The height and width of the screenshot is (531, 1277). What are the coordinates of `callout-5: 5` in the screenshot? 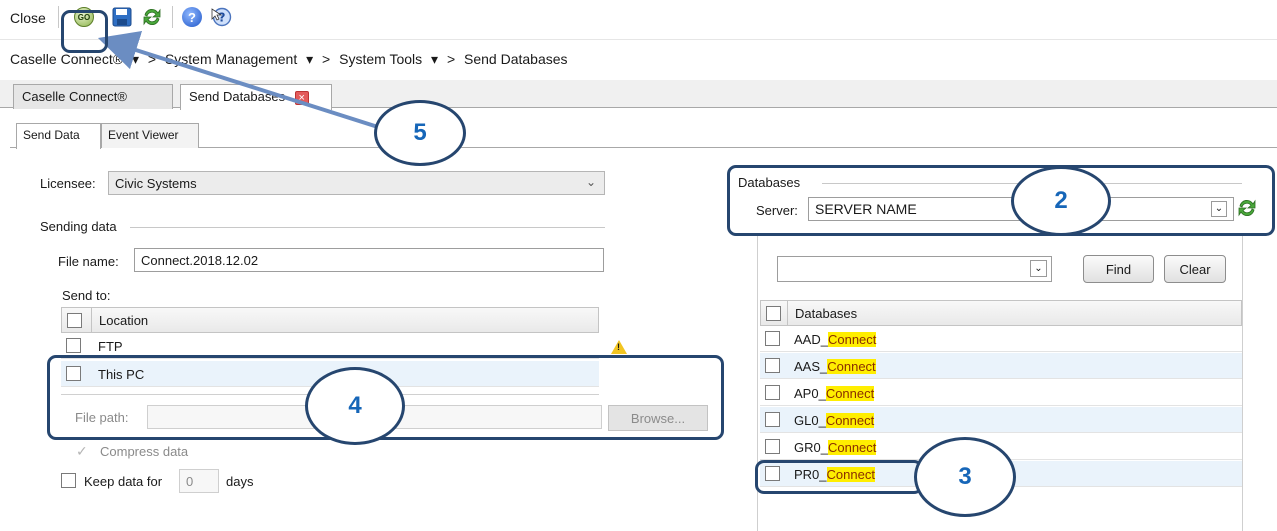 It's located at (420, 133).